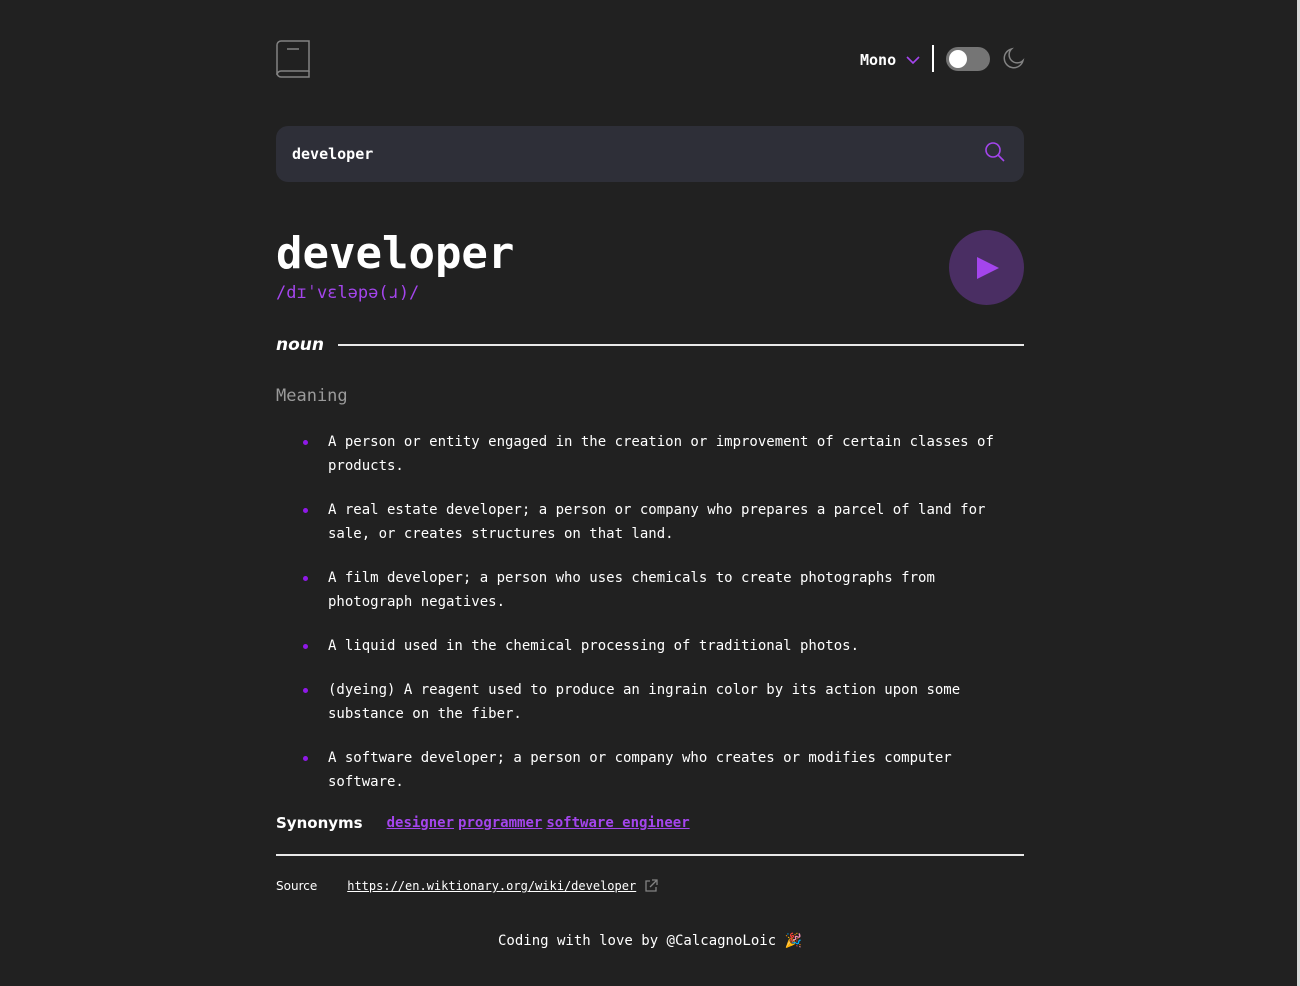  What do you see at coordinates (650, 855) in the screenshot?
I see `source-divider` at bounding box center [650, 855].